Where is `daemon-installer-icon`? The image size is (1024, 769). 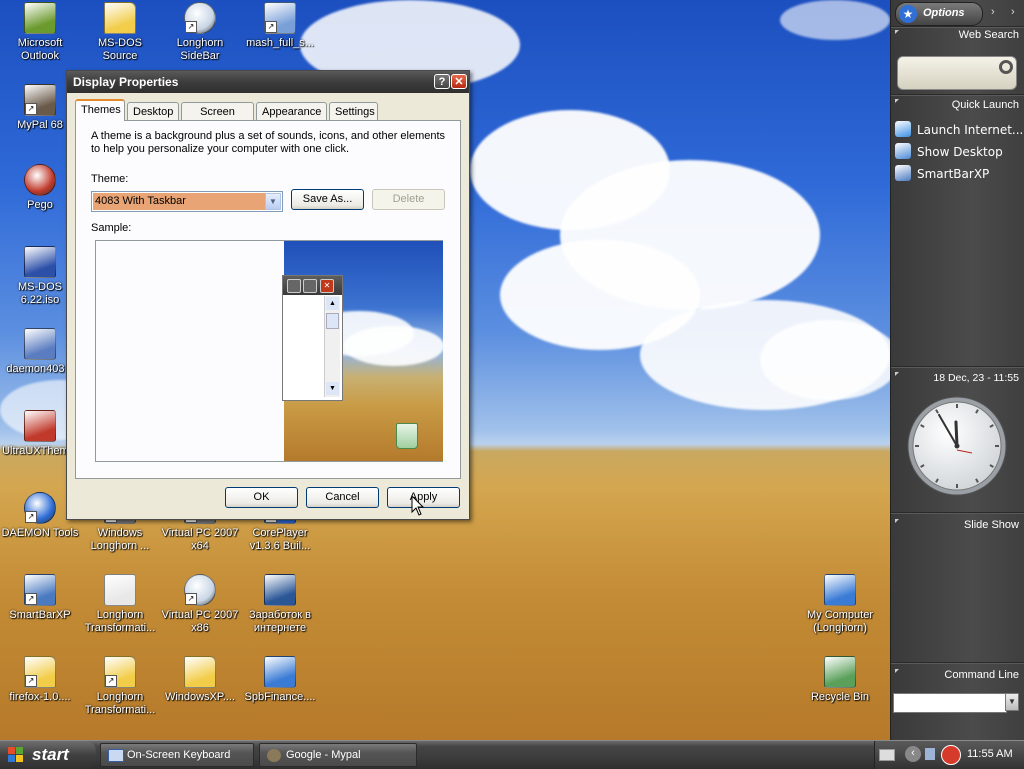 daemon-installer-icon is located at coordinates (40, 344).